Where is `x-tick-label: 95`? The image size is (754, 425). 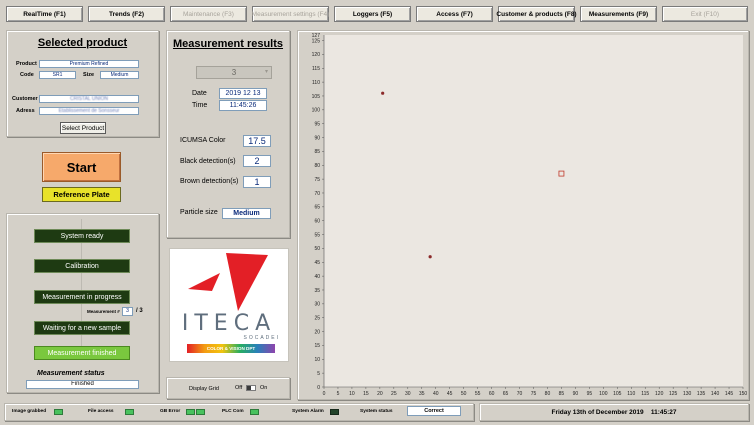
x-tick-label: 95 is located at coordinates (590, 394).